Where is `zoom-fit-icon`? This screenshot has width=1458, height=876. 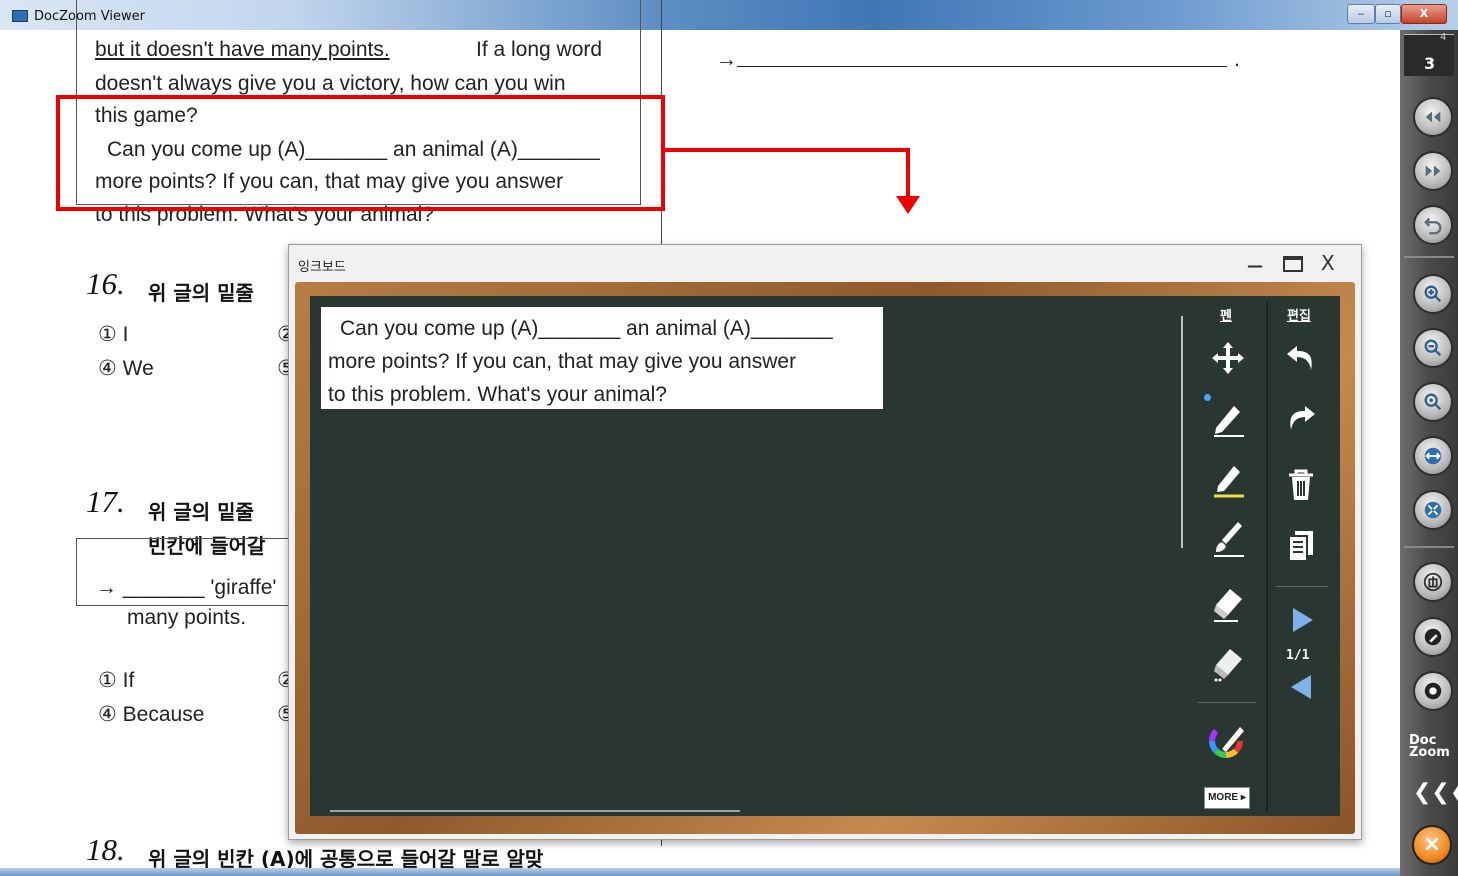 zoom-fit-icon is located at coordinates (1433, 402).